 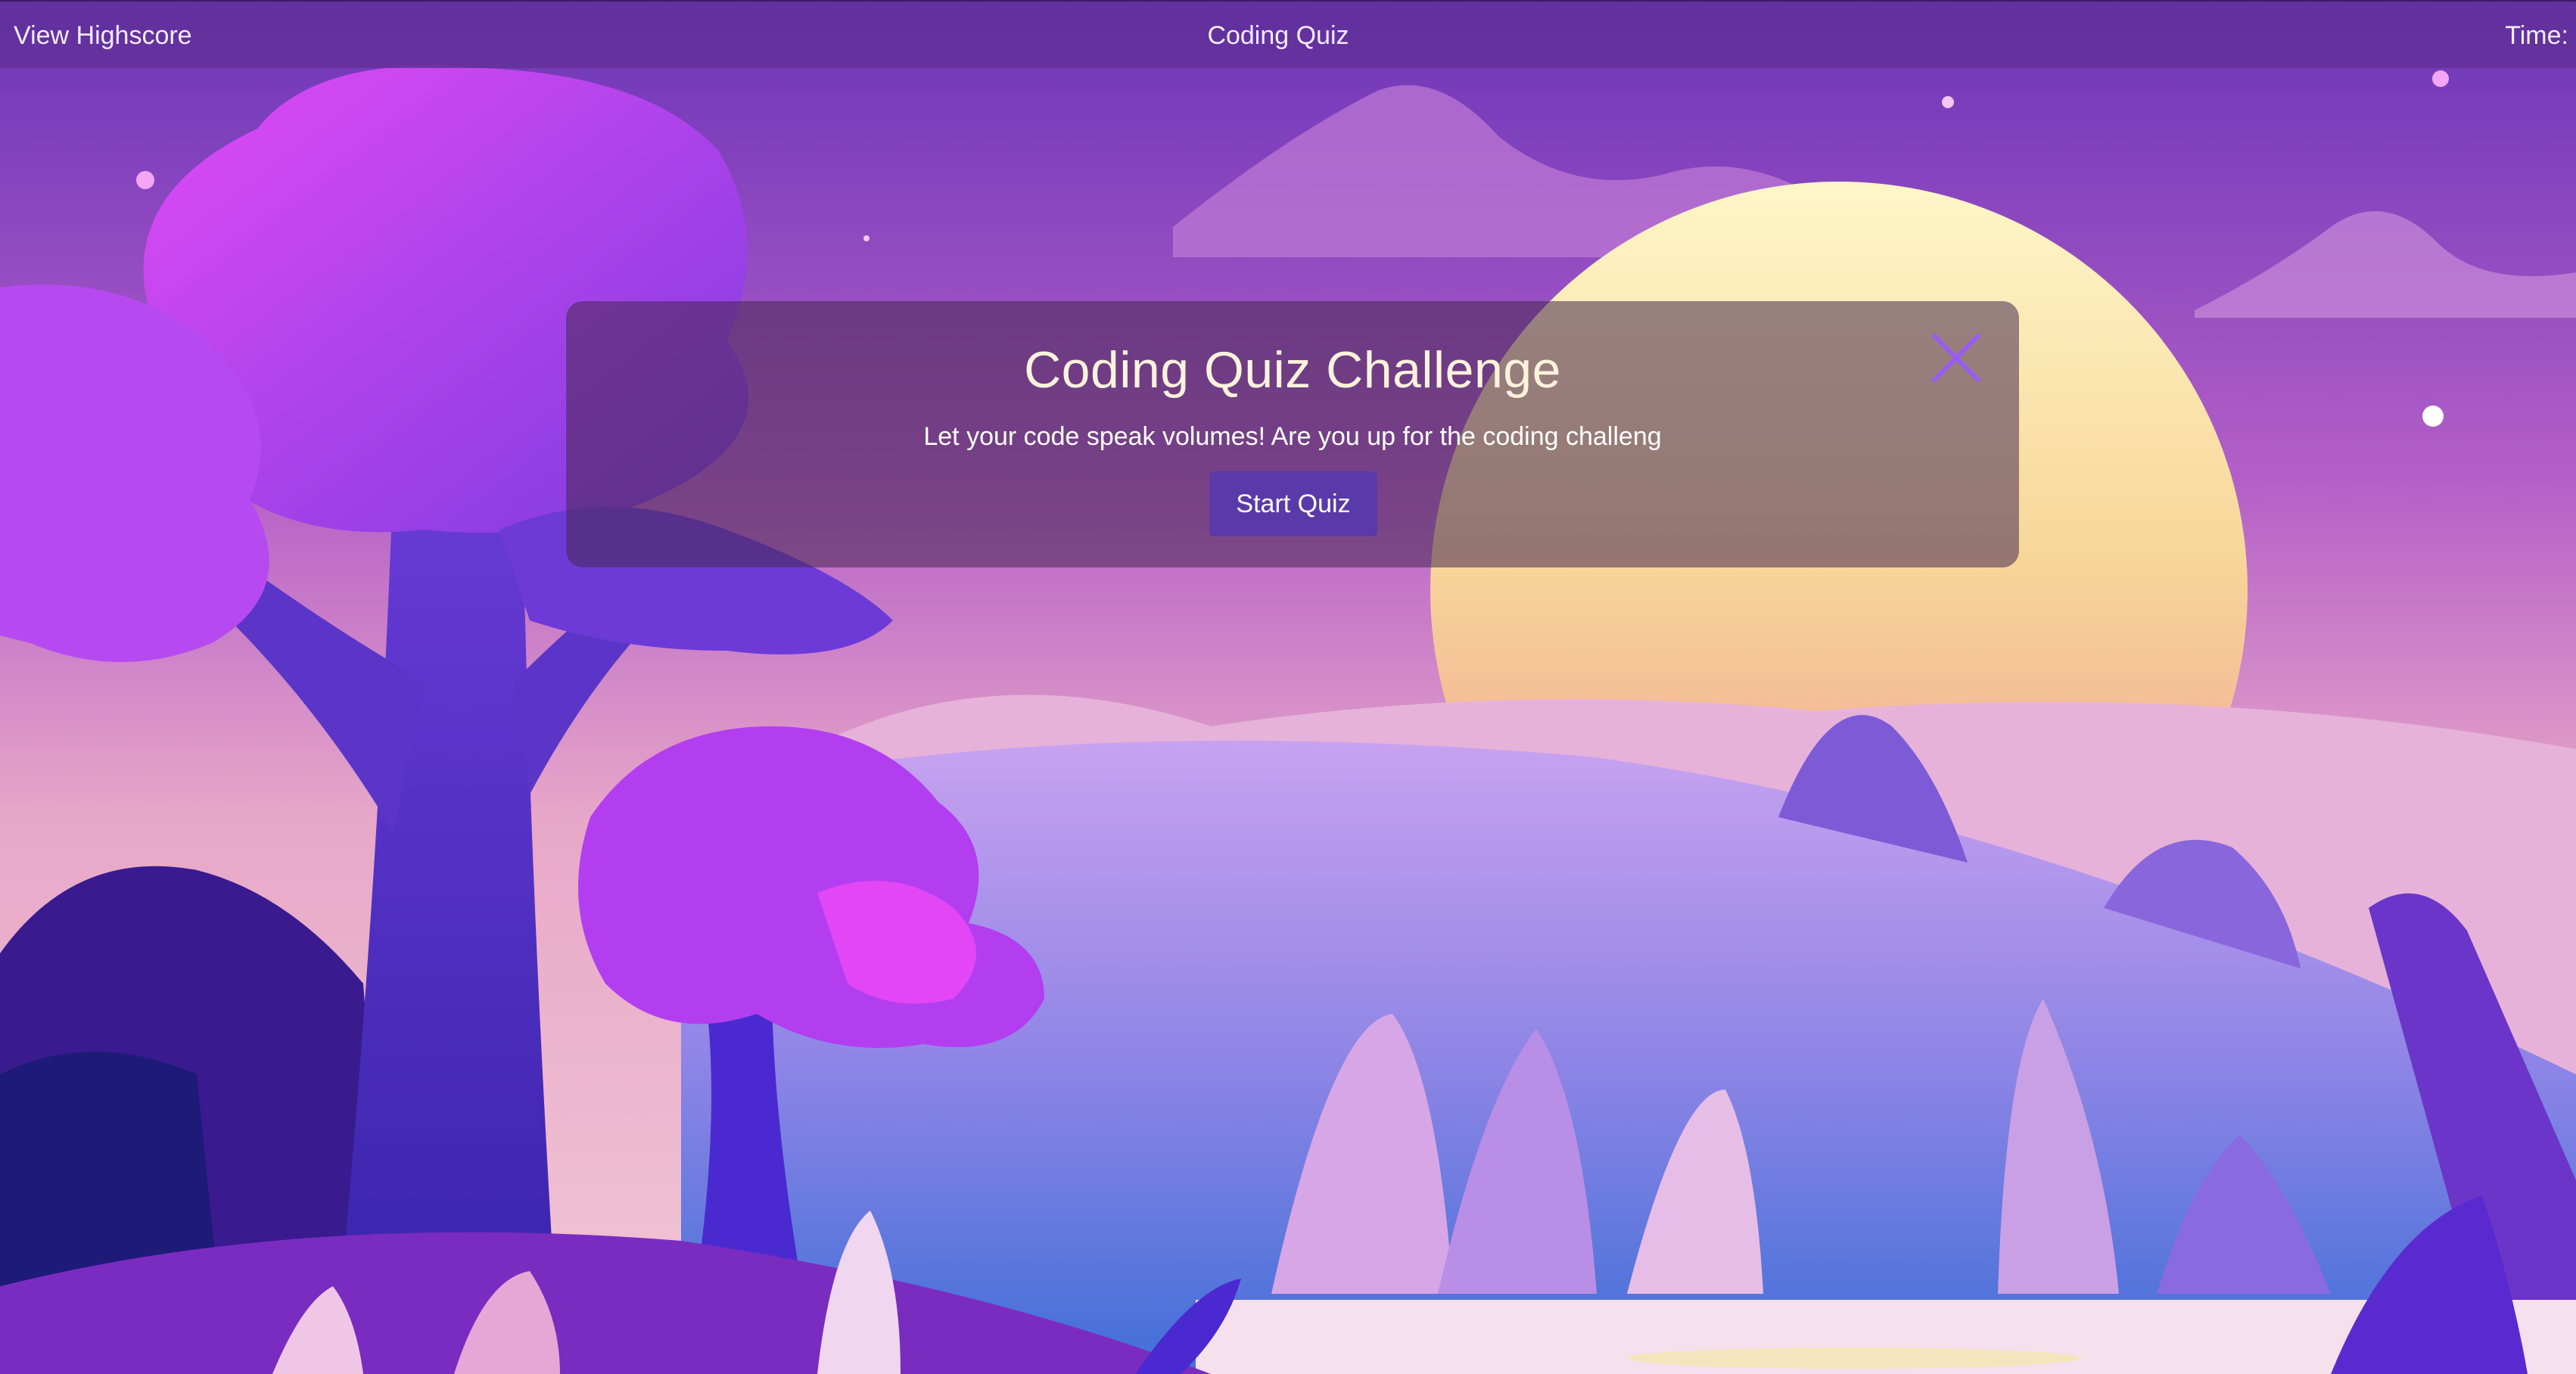 I want to click on close-icon-graphic, so click(x=1956, y=358).